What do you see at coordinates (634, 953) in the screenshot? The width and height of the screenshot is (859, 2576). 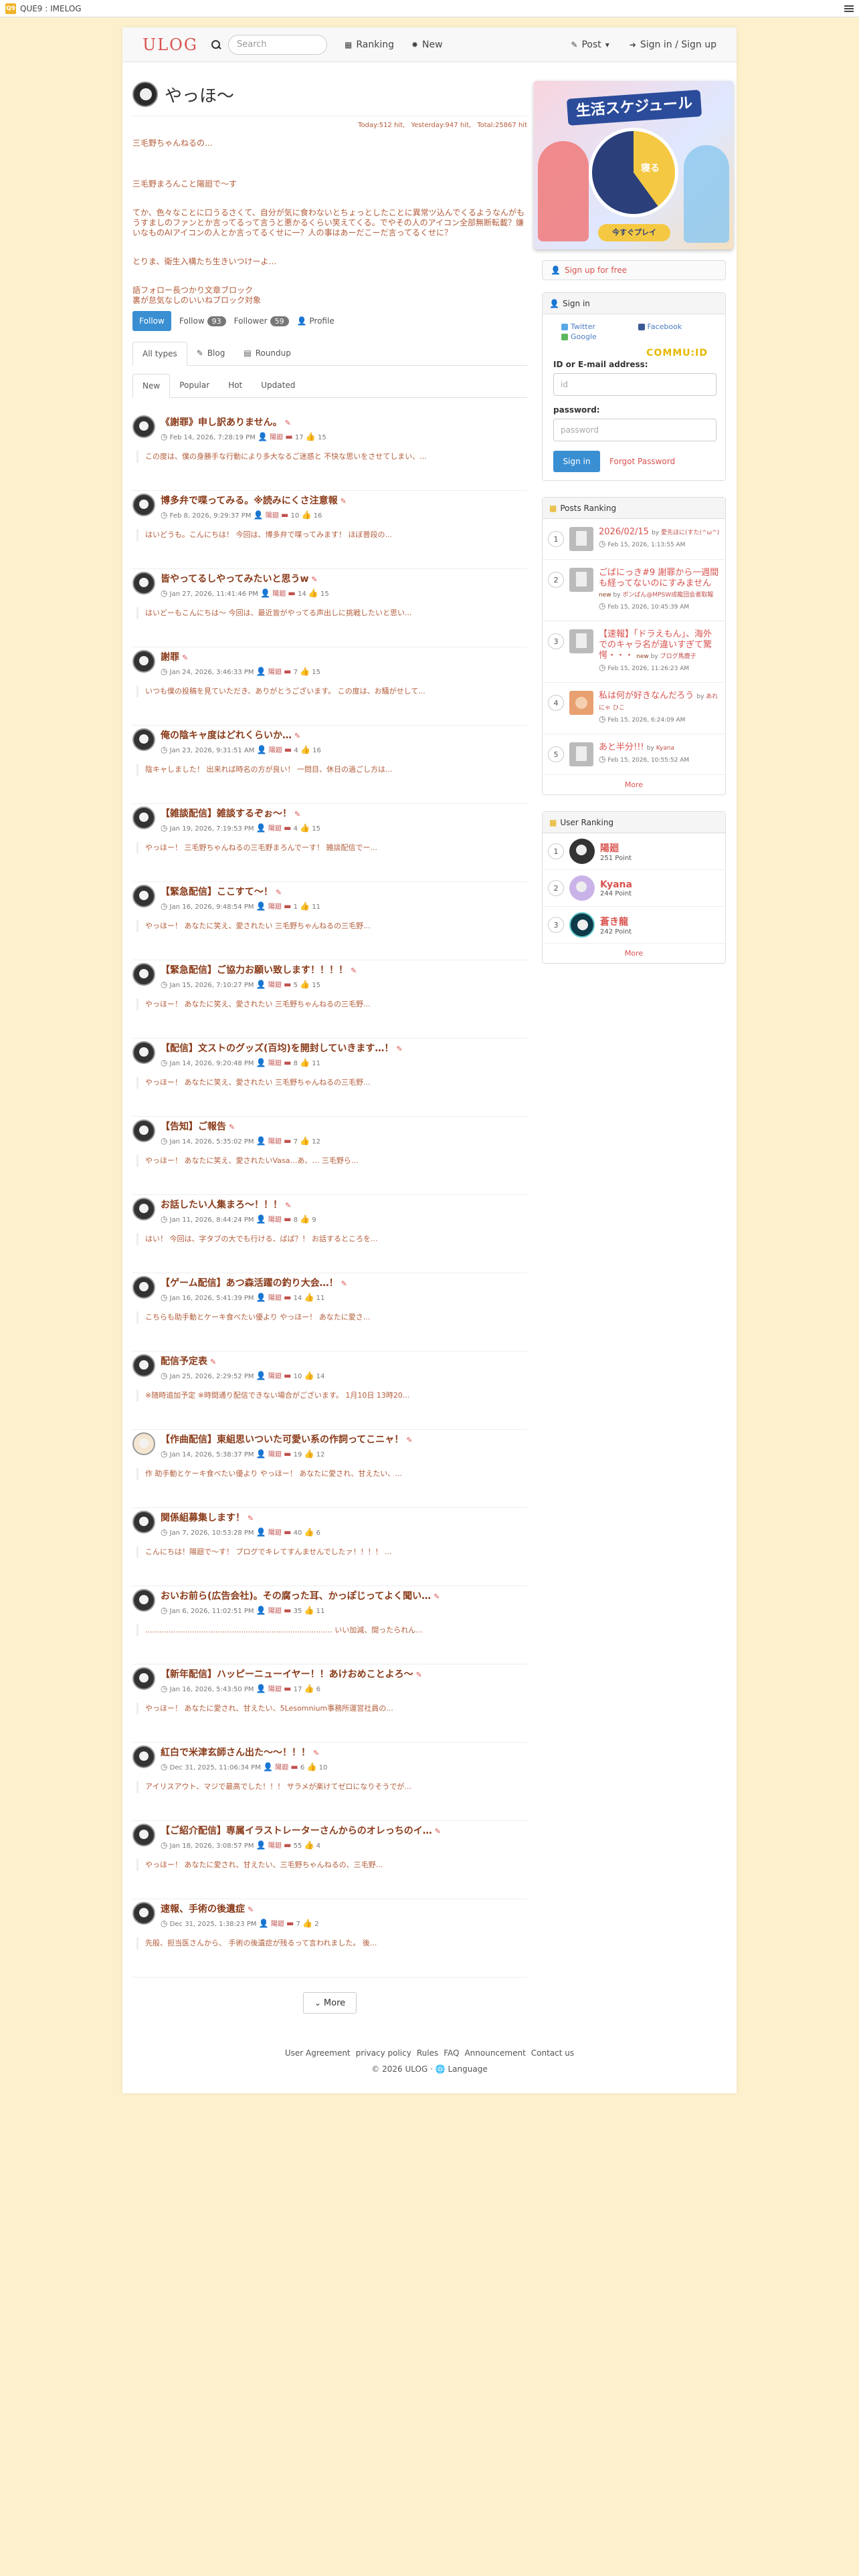 I see `user-ranking-more: More` at bounding box center [634, 953].